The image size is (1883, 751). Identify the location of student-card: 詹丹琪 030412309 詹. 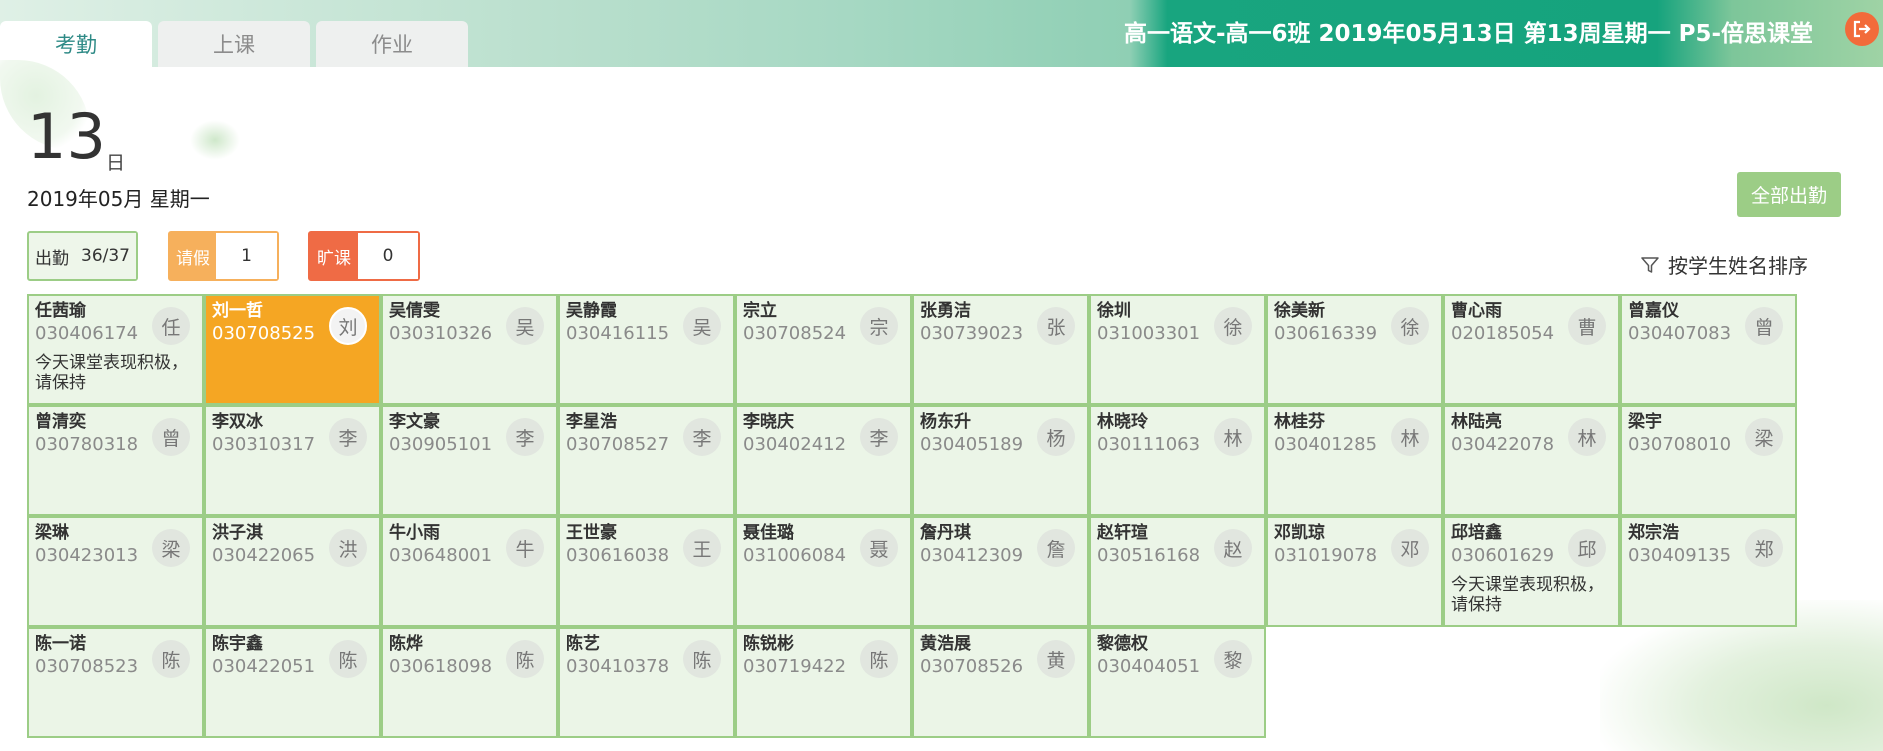
(1000, 571).